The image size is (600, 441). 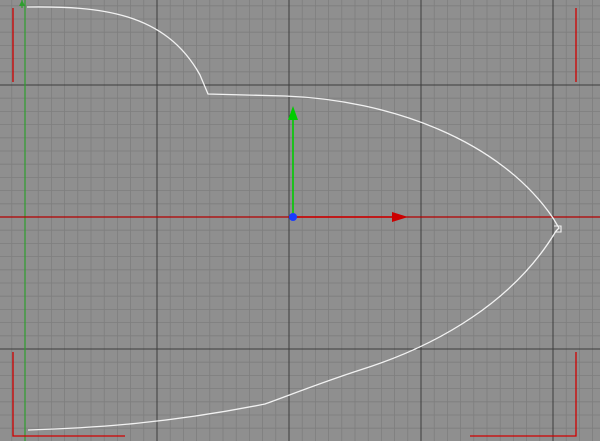 What do you see at coordinates (293, 217) in the screenshot?
I see `gizmo-pivot-point` at bounding box center [293, 217].